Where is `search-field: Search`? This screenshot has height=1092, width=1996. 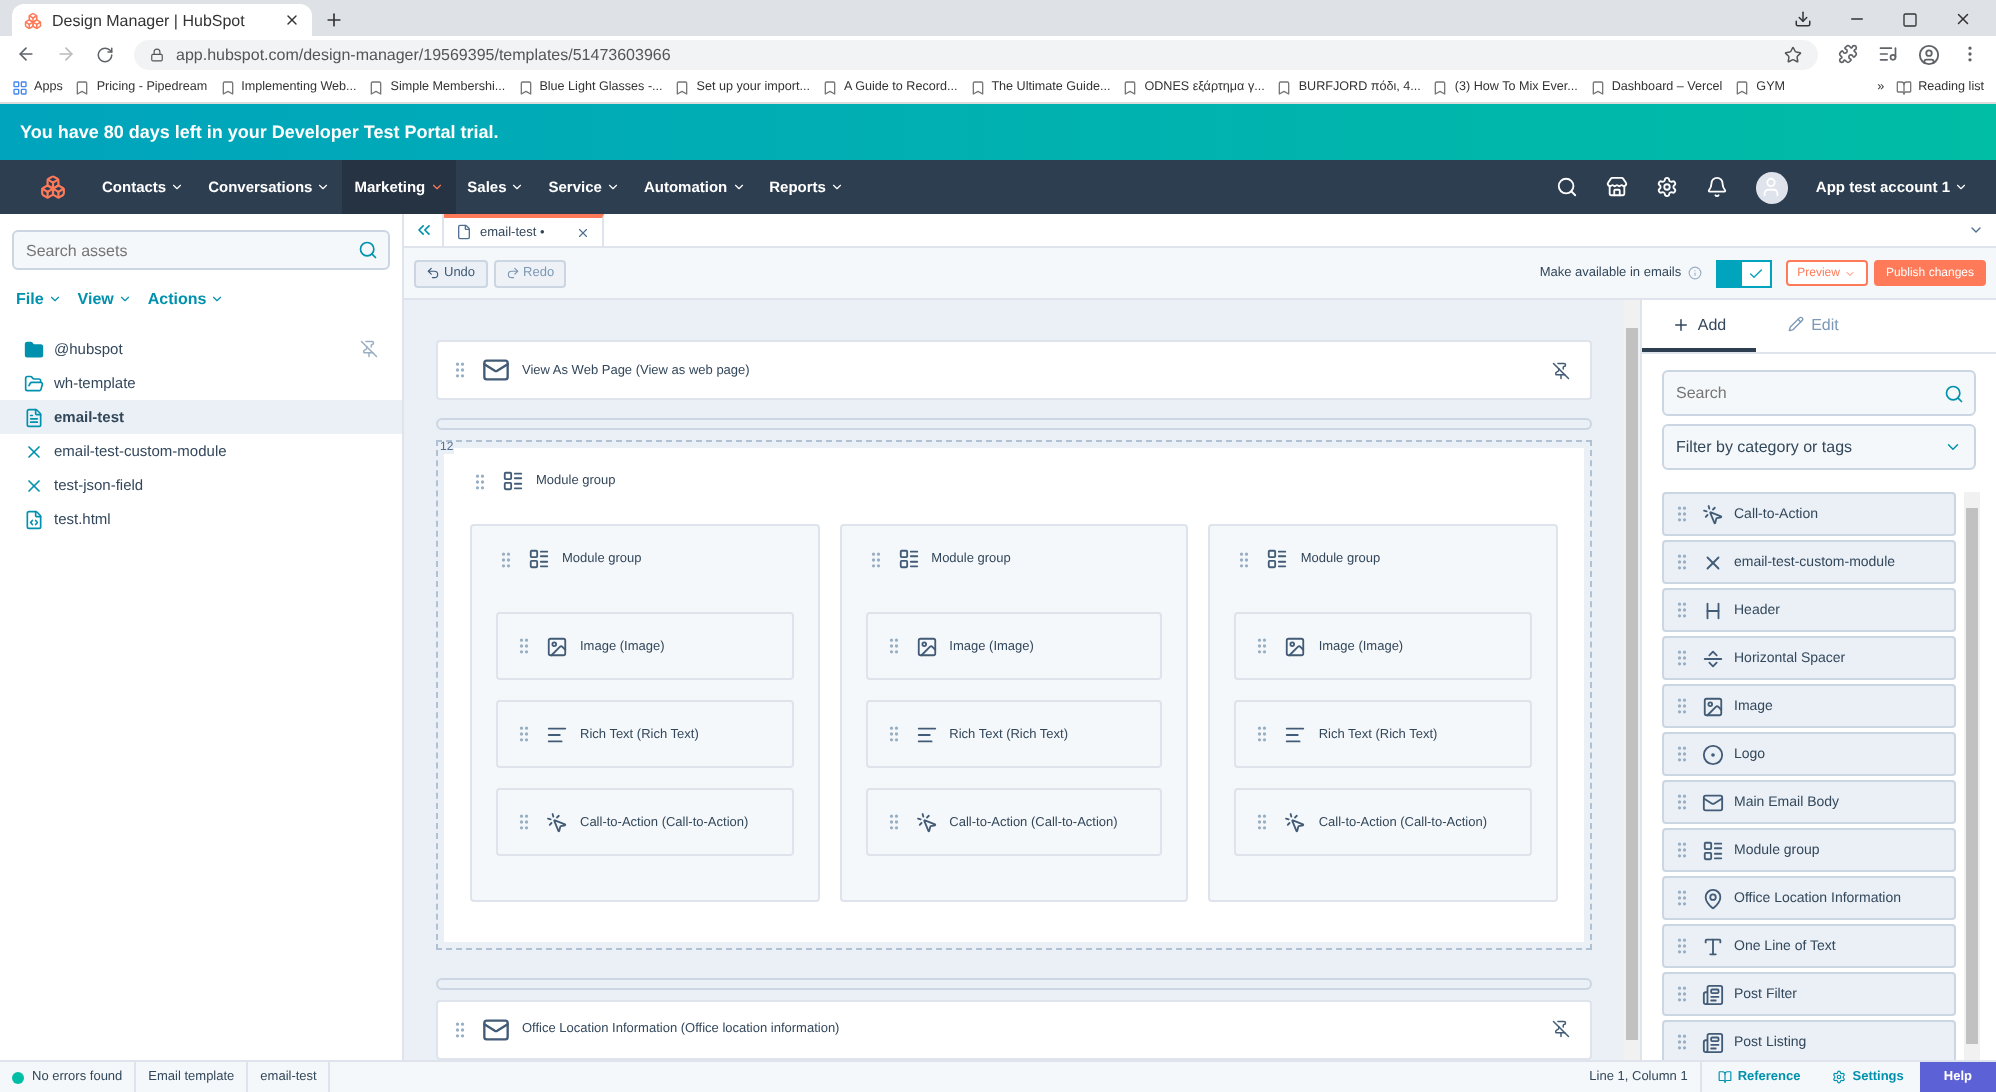
search-field: Search is located at coordinates (1819, 393).